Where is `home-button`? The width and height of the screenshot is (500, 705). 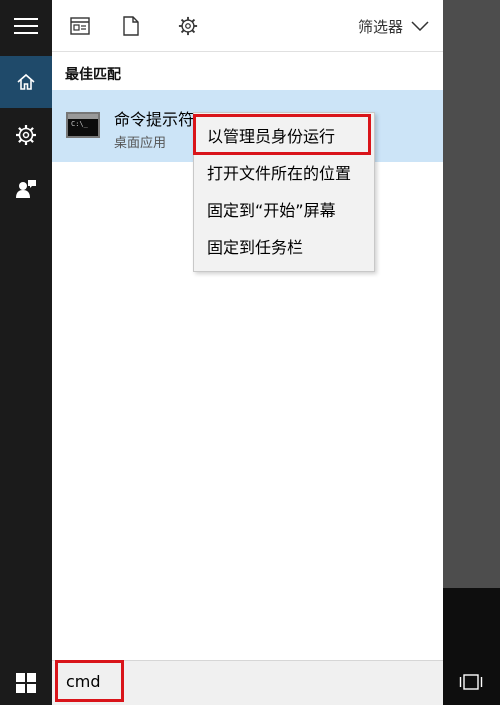
home-button is located at coordinates (26, 82).